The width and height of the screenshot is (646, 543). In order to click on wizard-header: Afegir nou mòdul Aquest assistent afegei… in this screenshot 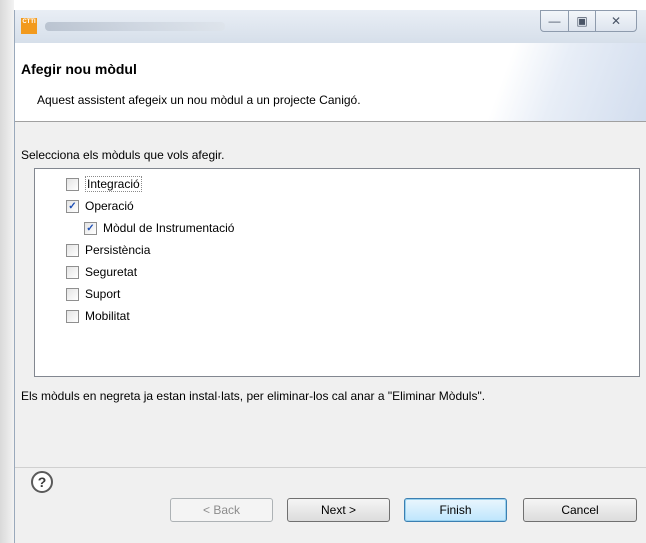, I will do `click(330, 82)`.